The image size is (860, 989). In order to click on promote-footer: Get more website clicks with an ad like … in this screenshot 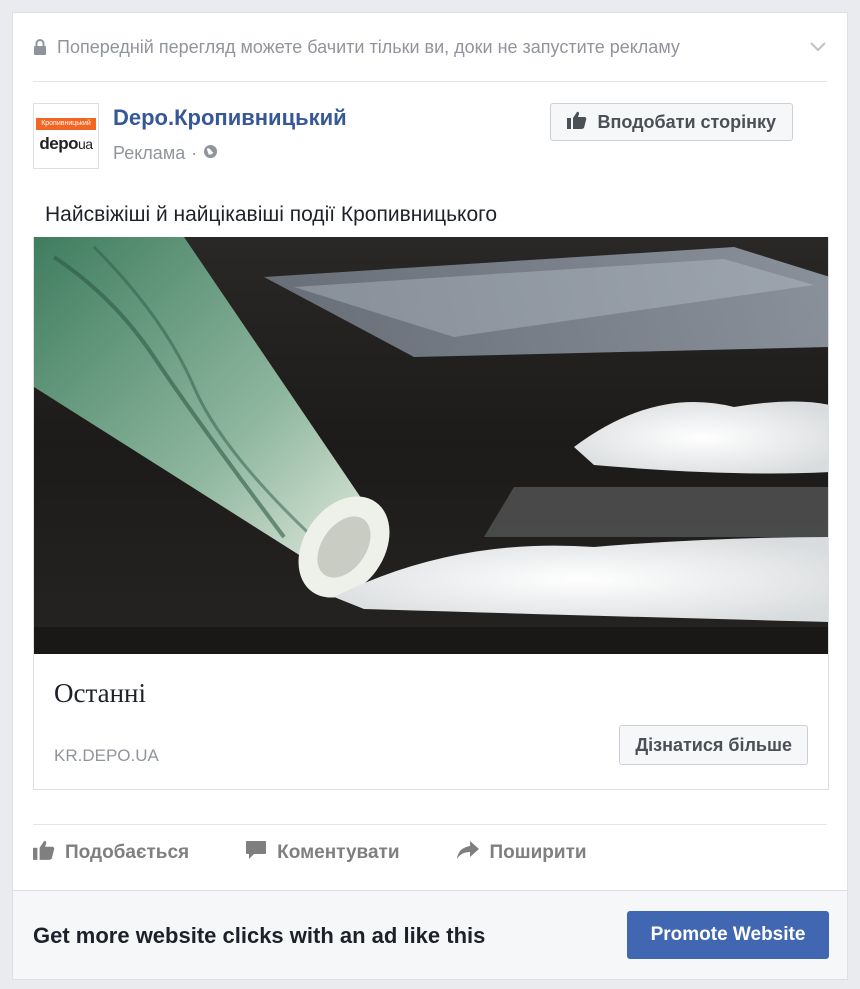, I will do `click(430, 934)`.